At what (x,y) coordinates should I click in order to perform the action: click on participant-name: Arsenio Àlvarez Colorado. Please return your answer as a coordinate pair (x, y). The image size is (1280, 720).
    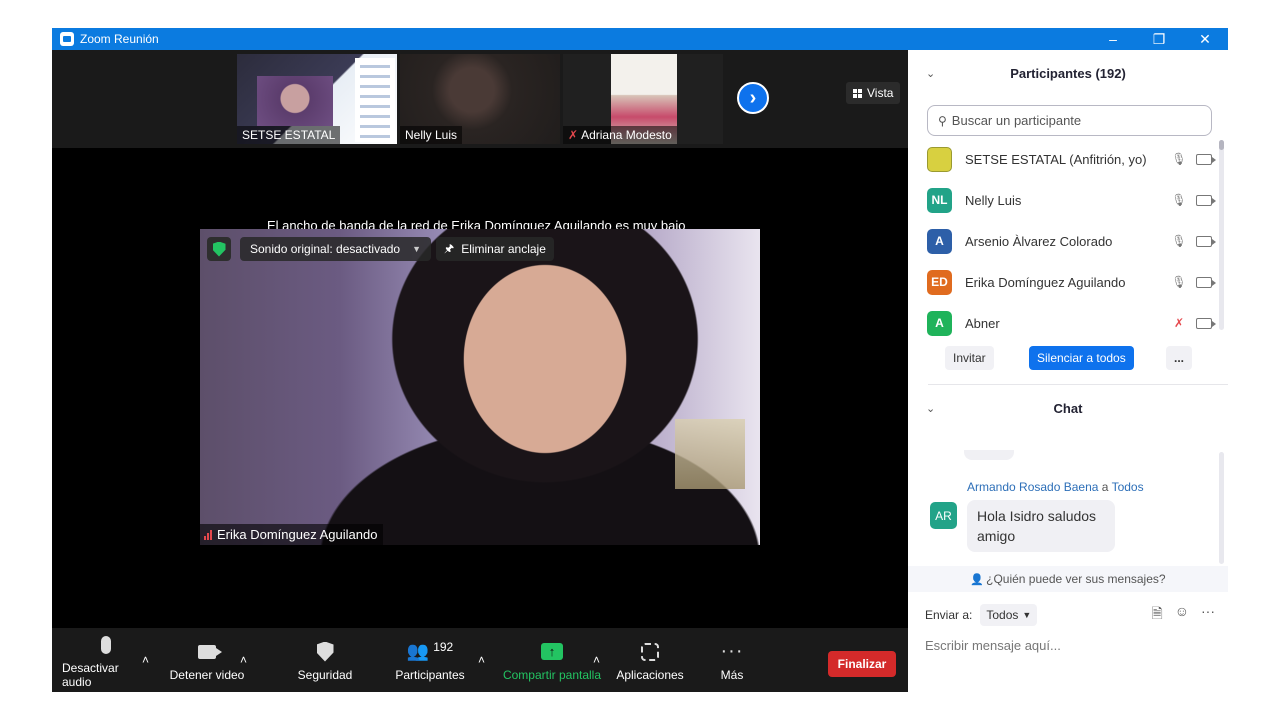
    Looking at the image, I should click on (1039, 241).